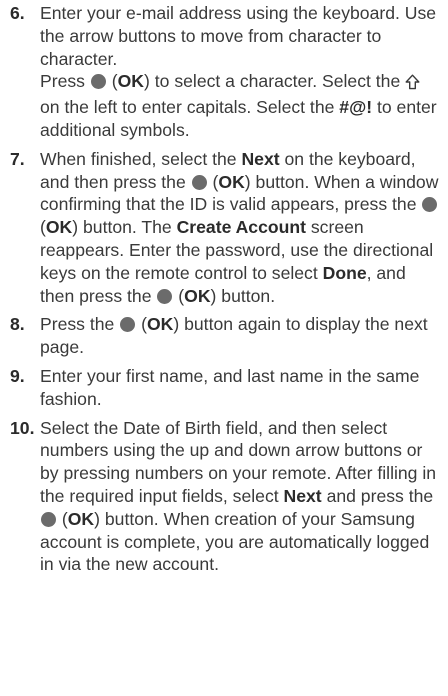 The height and width of the screenshot is (696, 448). I want to click on up-arrow-icon, so click(412, 84).